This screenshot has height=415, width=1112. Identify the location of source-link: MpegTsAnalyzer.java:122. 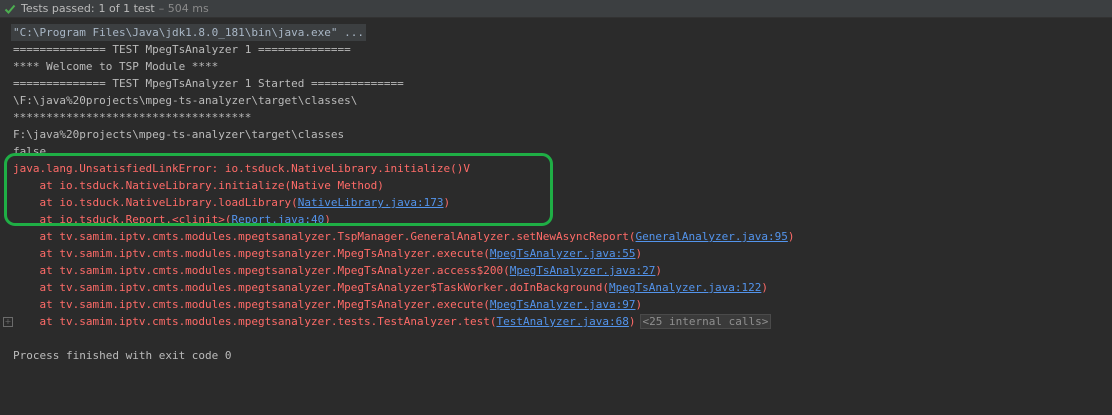
(685, 287).